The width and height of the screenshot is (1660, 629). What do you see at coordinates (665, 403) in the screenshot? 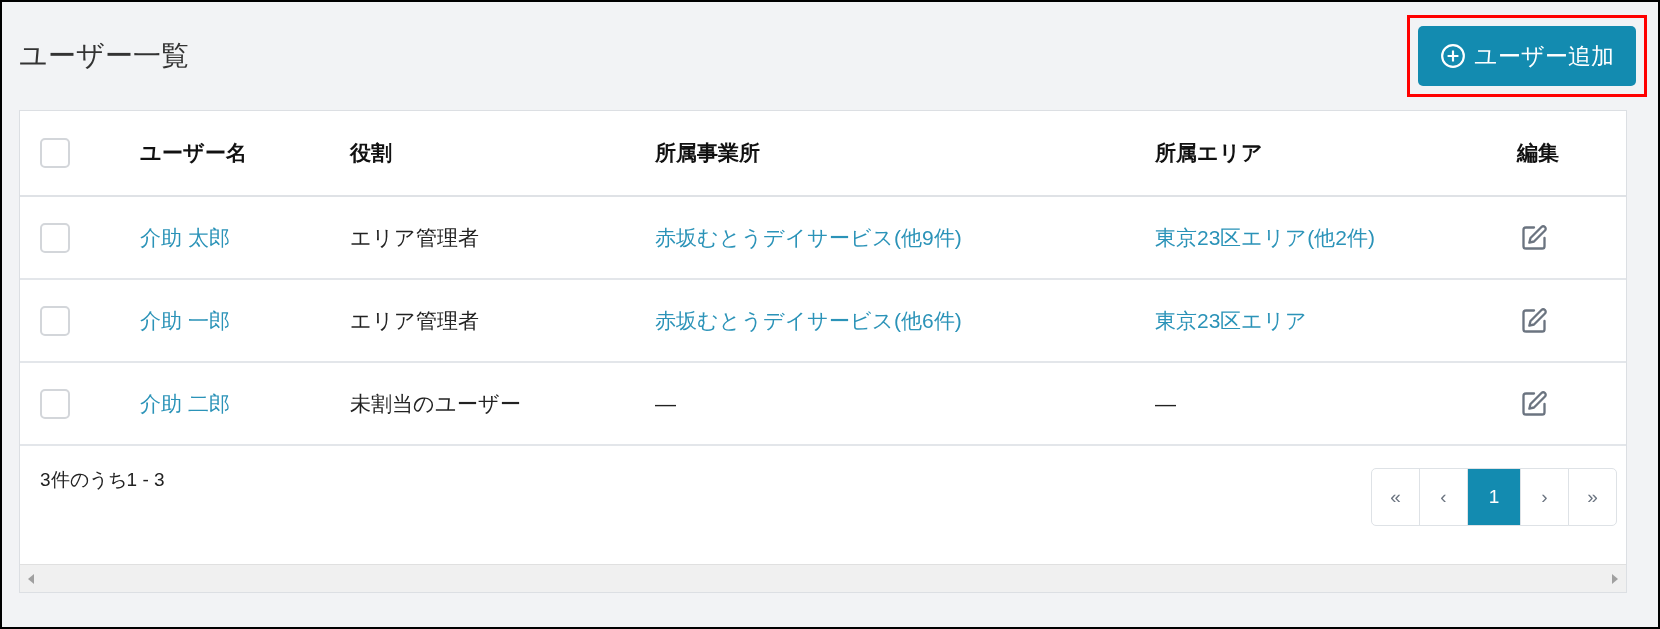
I see `office-text: —` at bounding box center [665, 403].